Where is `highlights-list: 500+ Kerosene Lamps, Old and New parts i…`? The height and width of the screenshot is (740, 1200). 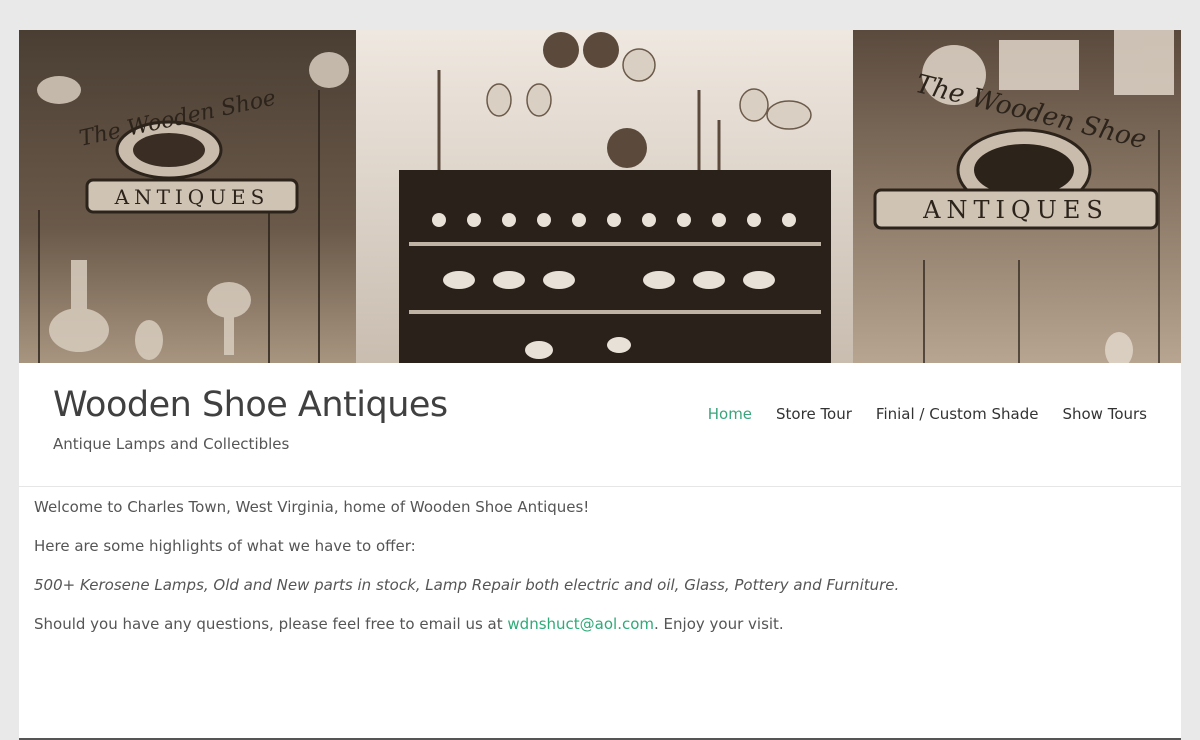 highlights-list: 500+ Kerosene Lamps, Old and New parts i… is located at coordinates (467, 585).